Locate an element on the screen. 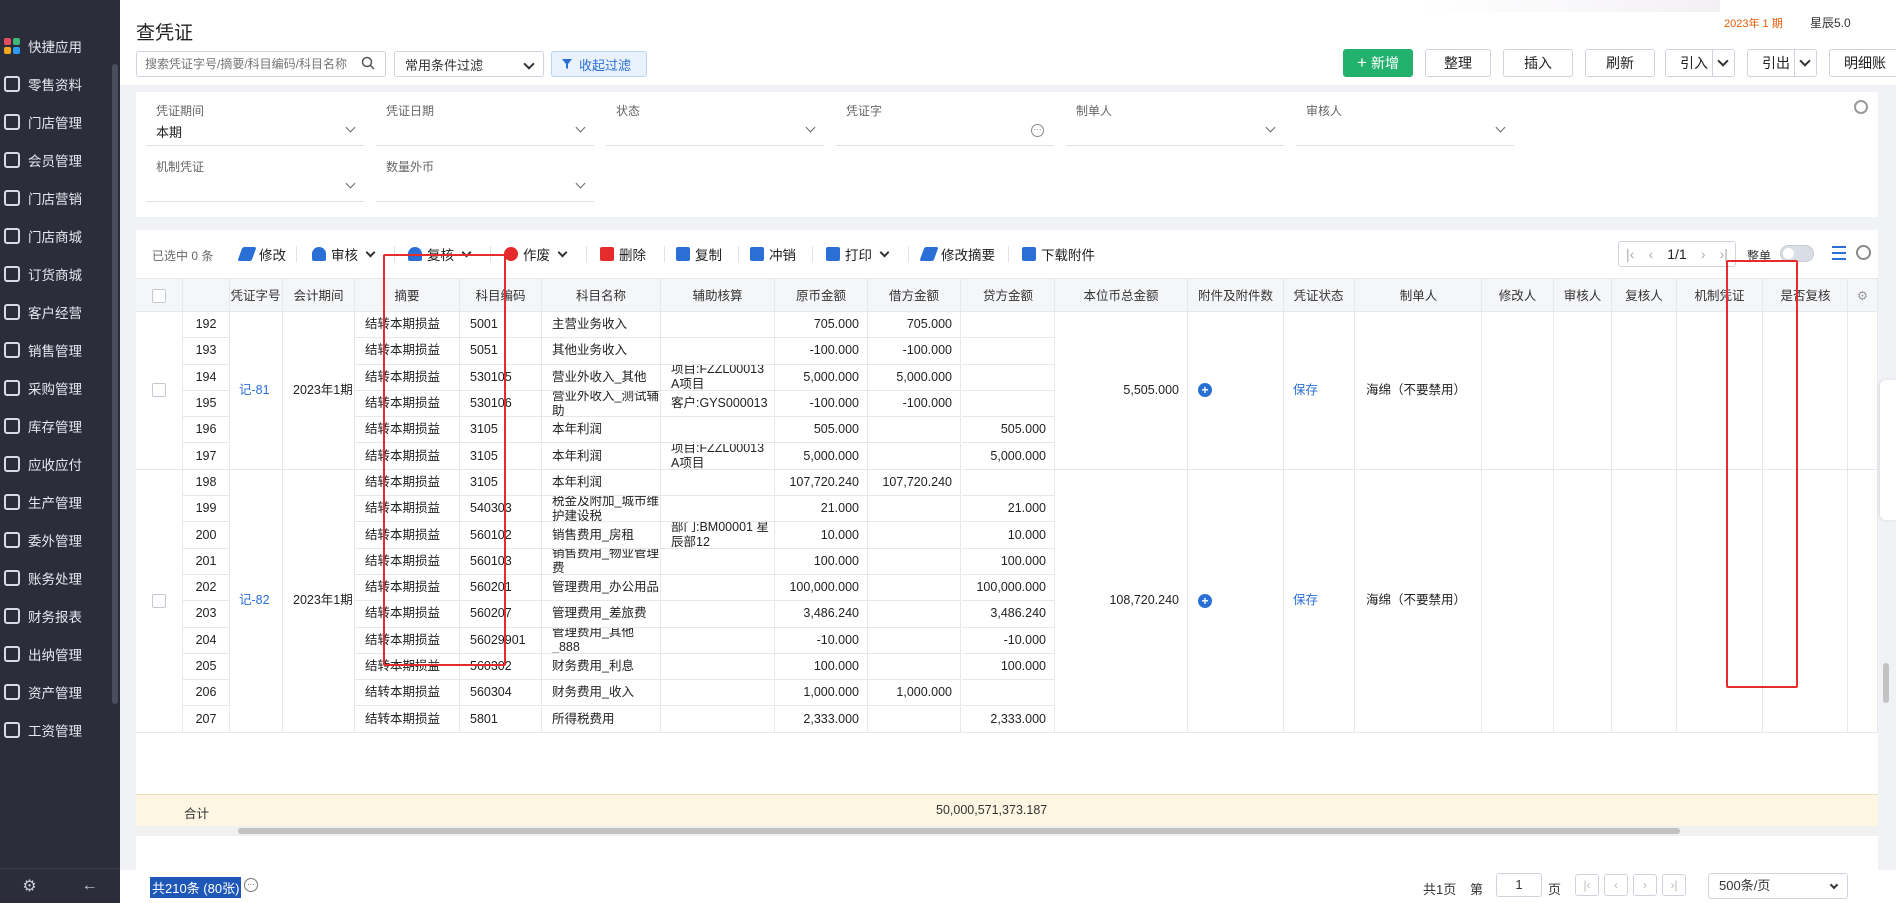 The width and height of the screenshot is (1896, 903). page-number-input: 1 is located at coordinates (1519, 885).